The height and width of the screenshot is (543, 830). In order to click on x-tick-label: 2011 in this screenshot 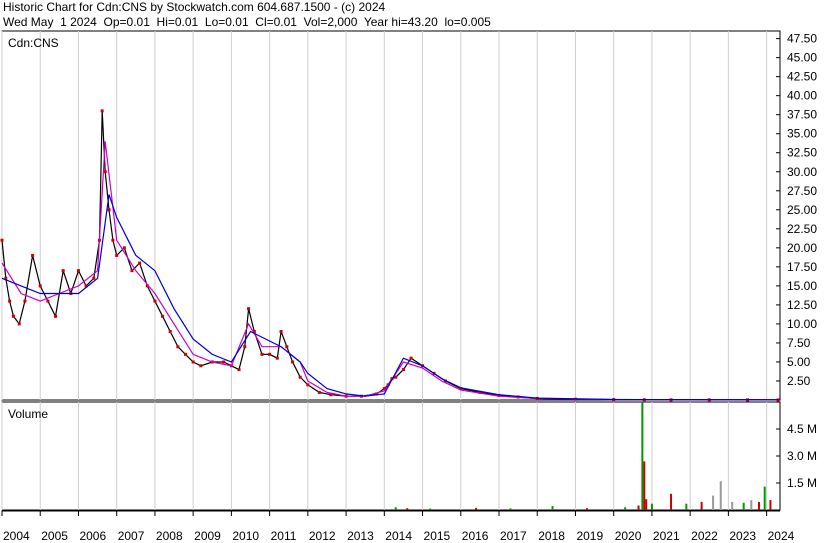, I will do `click(284, 536)`.